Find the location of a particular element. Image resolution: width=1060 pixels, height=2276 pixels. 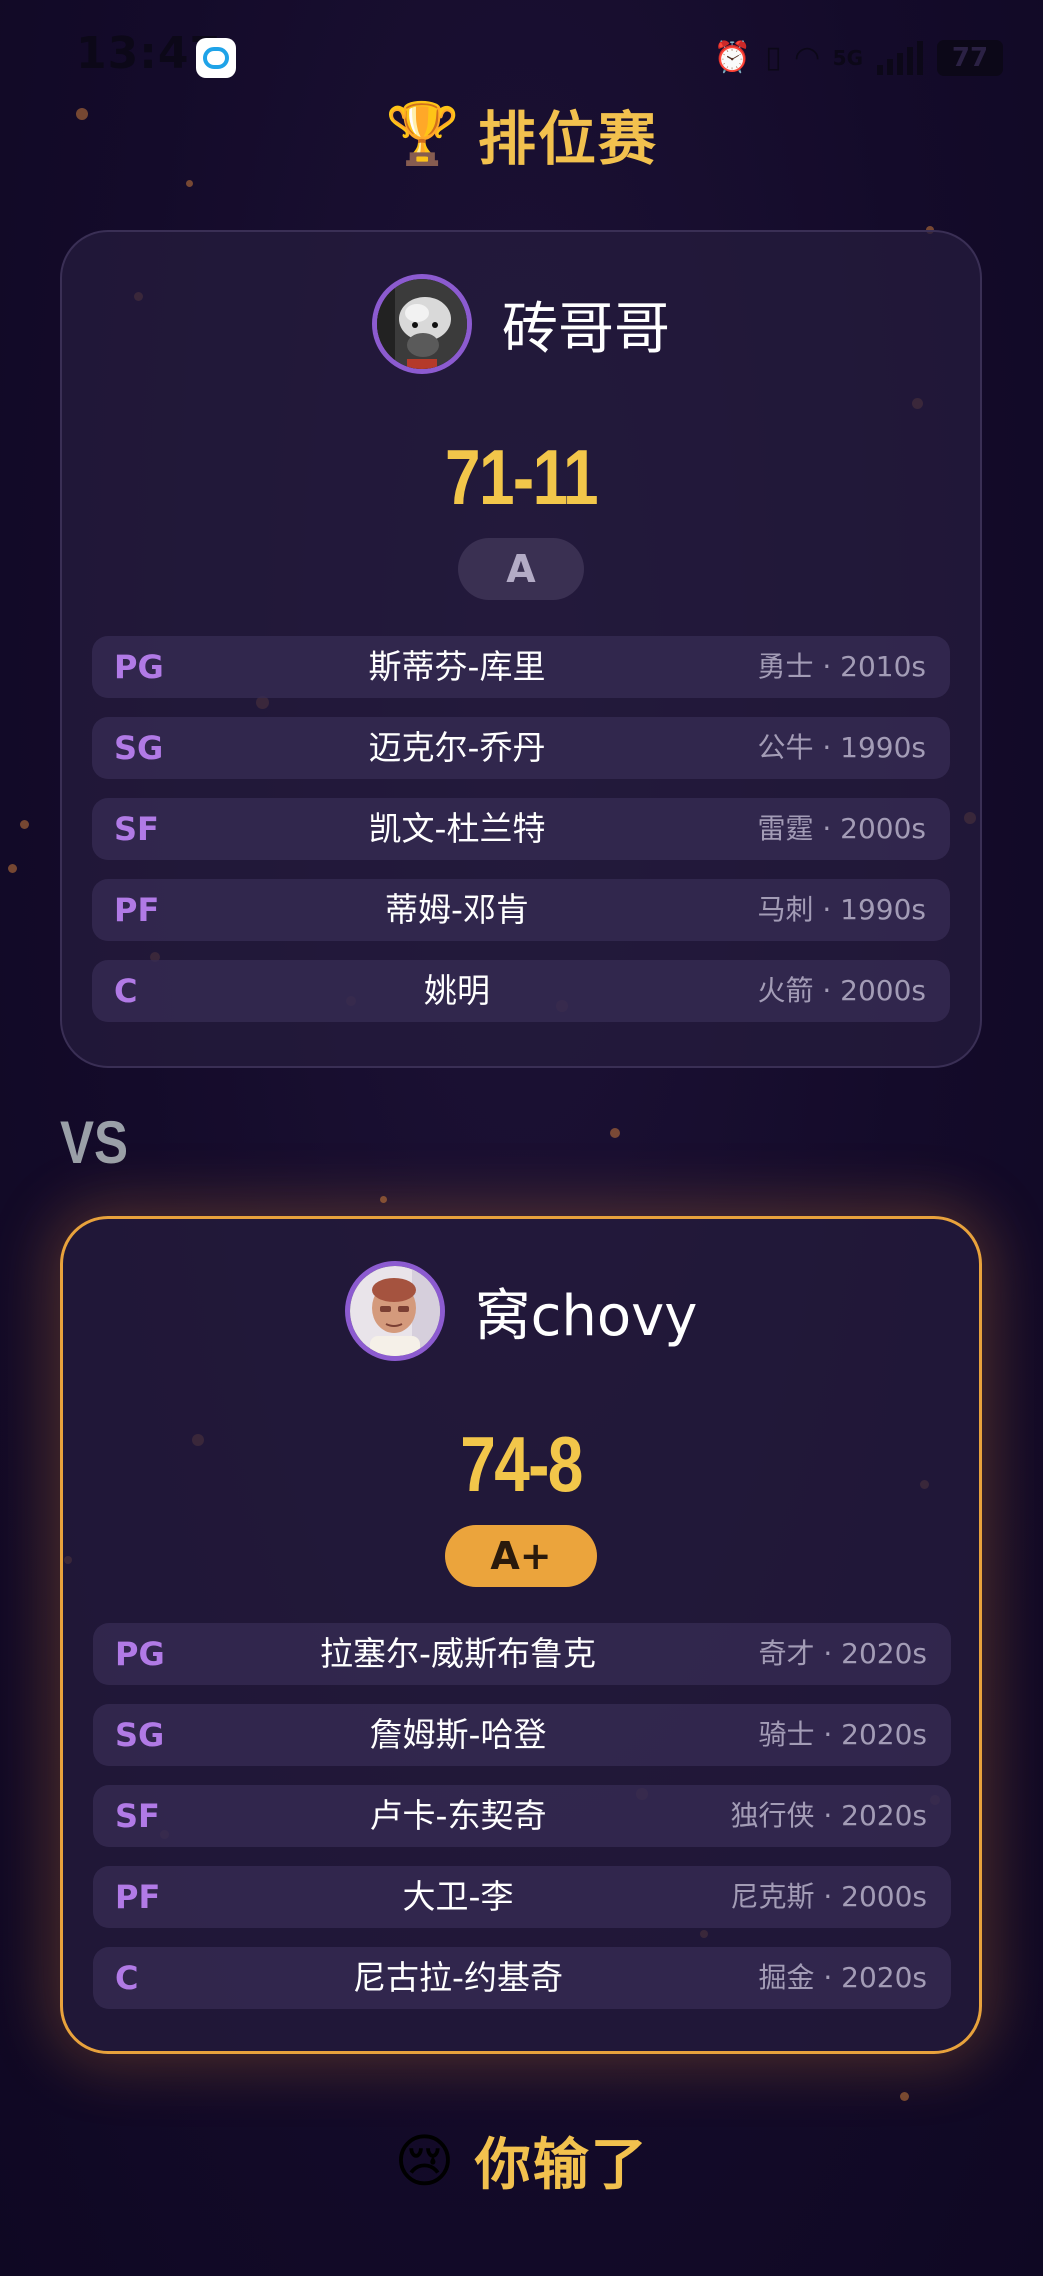

match-result: 😢 你输了 is located at coordinates (521, 2160).